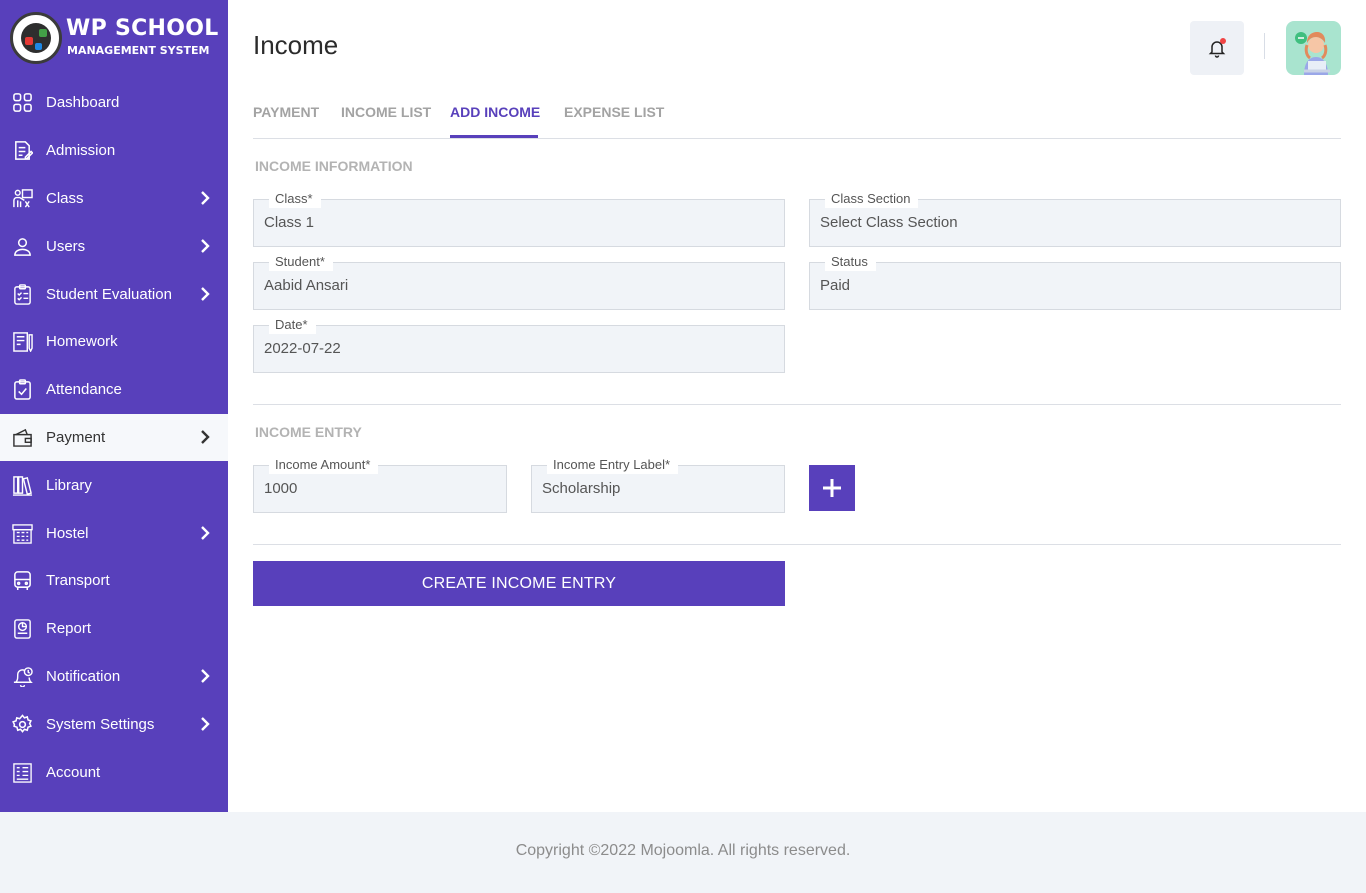 The width and height of the screenshot is (1366, 893). Describe the element at coordinates (519, 583) in the screenshot. I see `create-income-entry-button: CREATE INCOME ENTRY` at that location.